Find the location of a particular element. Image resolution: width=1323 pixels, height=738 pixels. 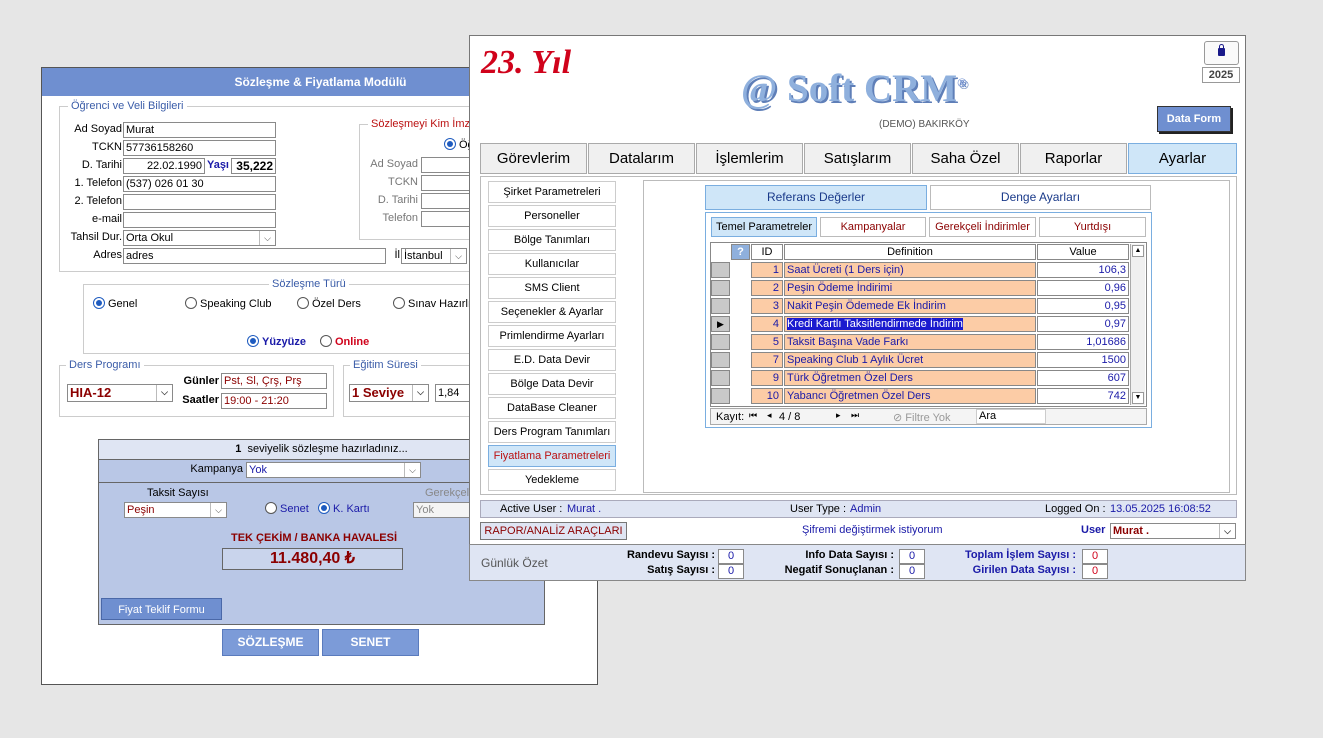

mode-yuzyuze: Yüzyüze is located at coordinates (276, 342).